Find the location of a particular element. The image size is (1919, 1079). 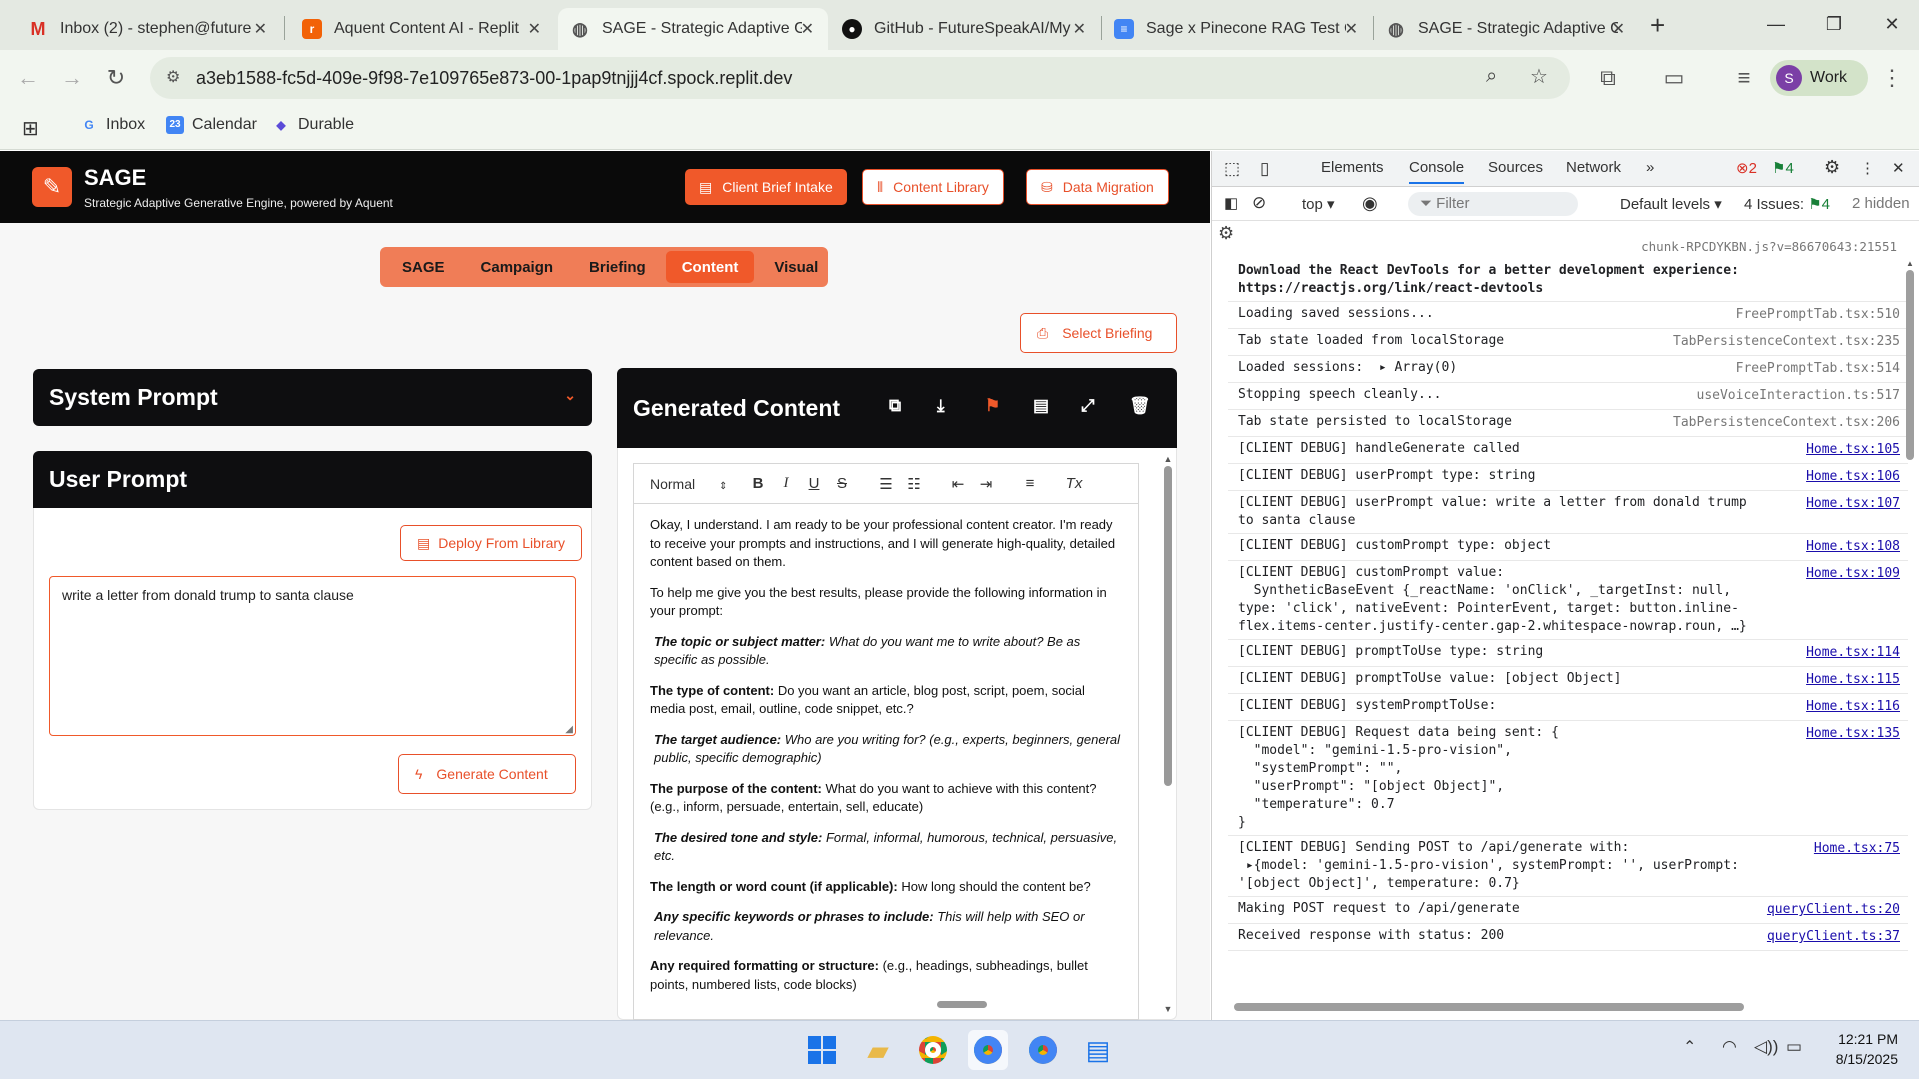

close-window-button: ✕ is located at coordinates (1892, 24).